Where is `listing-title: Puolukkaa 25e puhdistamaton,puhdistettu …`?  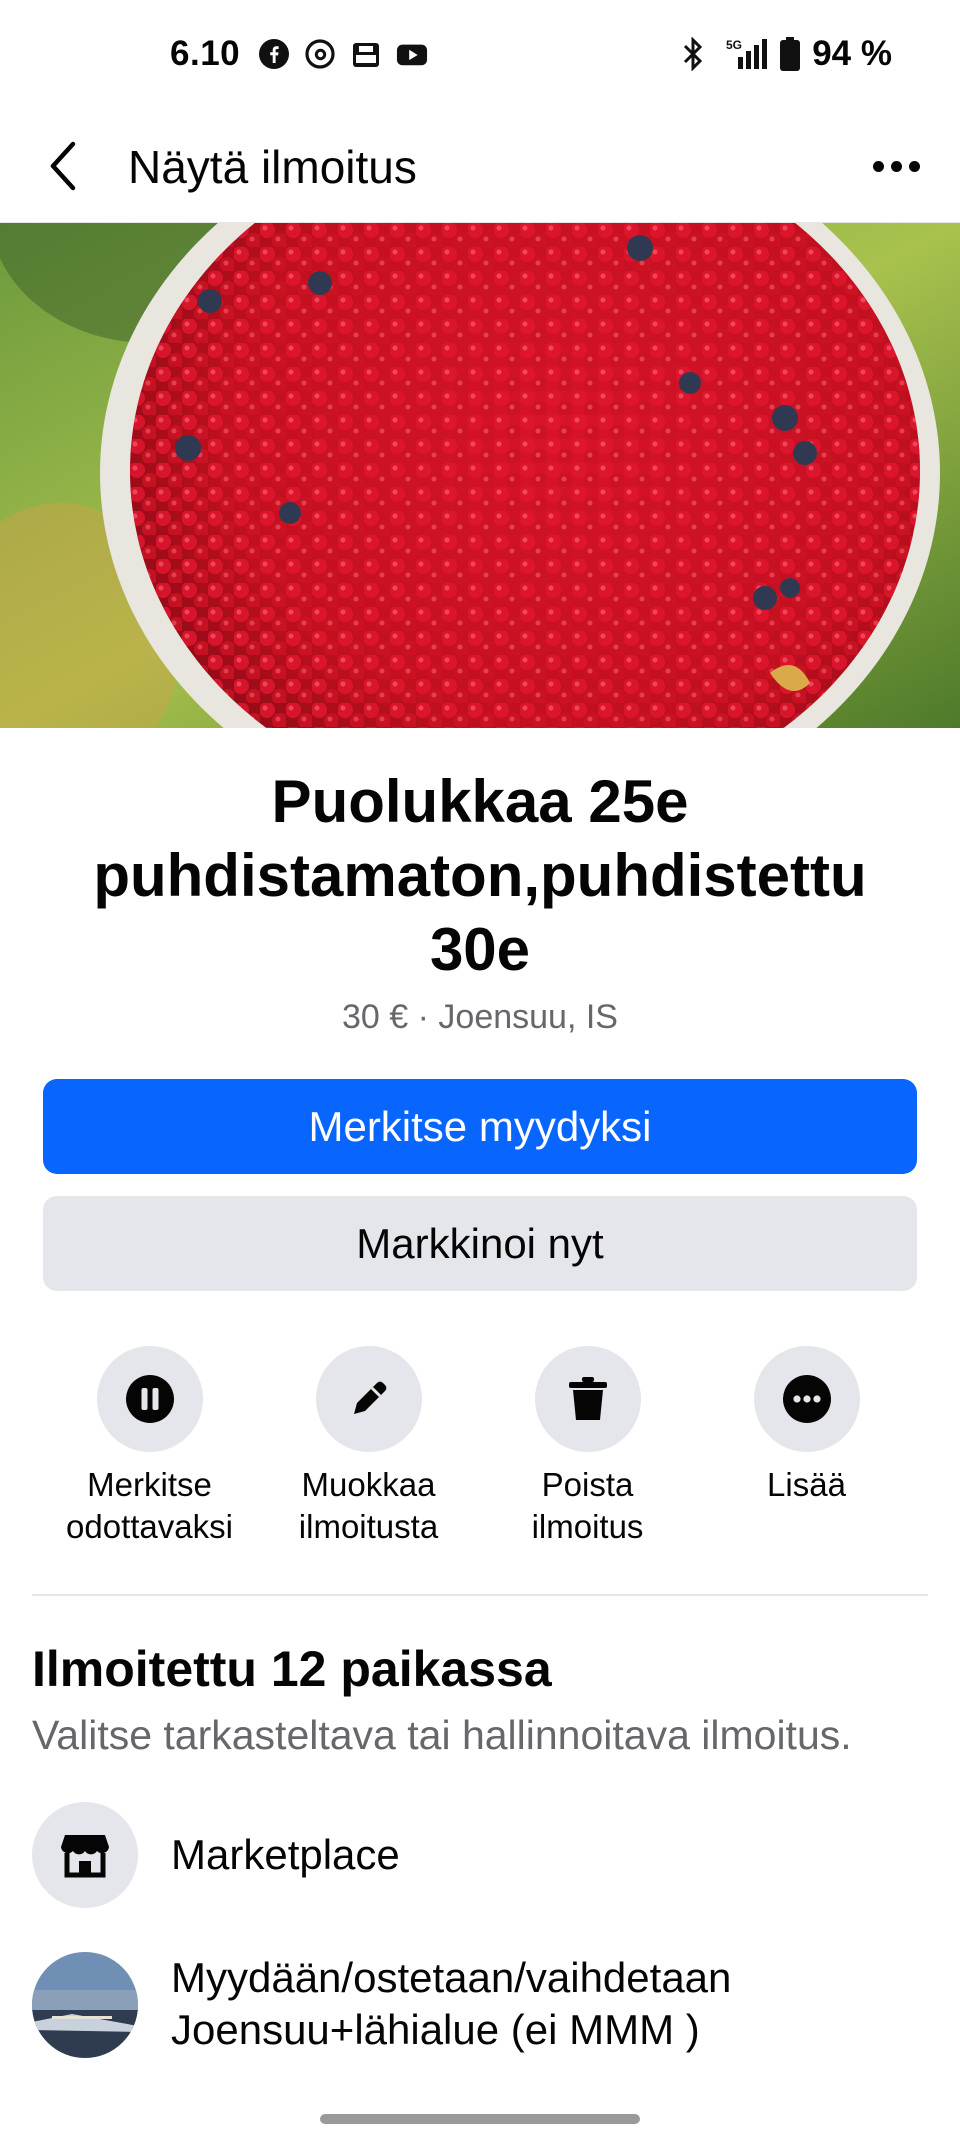 listing-title: Puolukkaa 25e puhdistamaton,puhdistettu … is located at coordinates (480, 875).